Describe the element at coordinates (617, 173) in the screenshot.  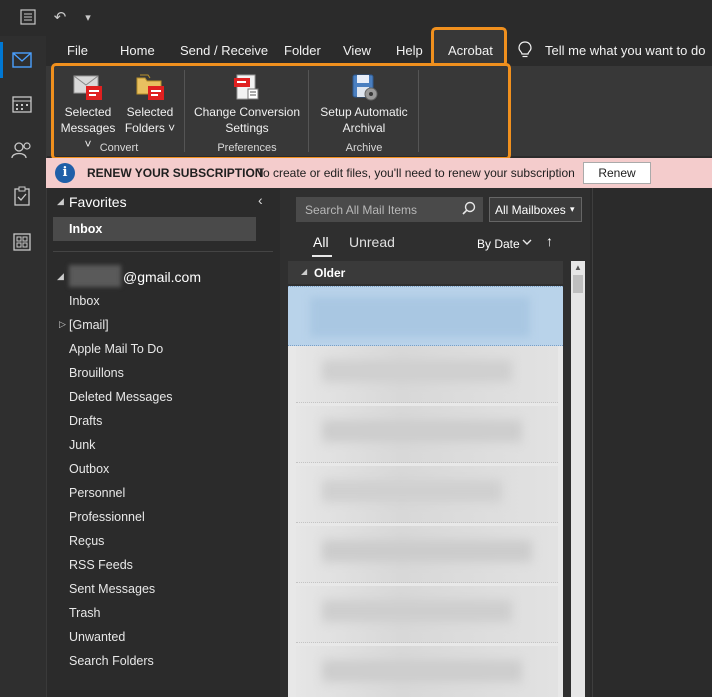
I see `renew-button: Renew` at that location.